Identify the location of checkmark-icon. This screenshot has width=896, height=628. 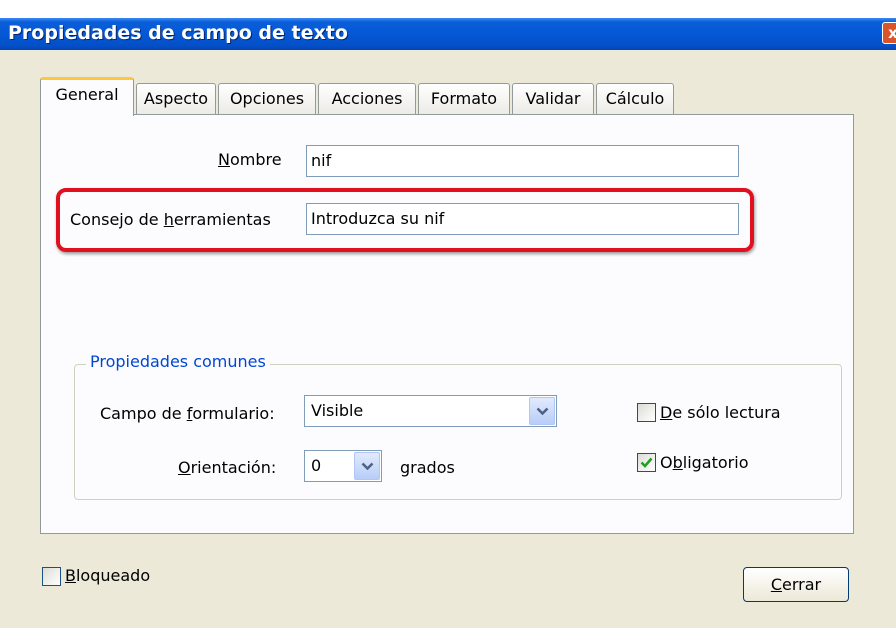
(646, 462).